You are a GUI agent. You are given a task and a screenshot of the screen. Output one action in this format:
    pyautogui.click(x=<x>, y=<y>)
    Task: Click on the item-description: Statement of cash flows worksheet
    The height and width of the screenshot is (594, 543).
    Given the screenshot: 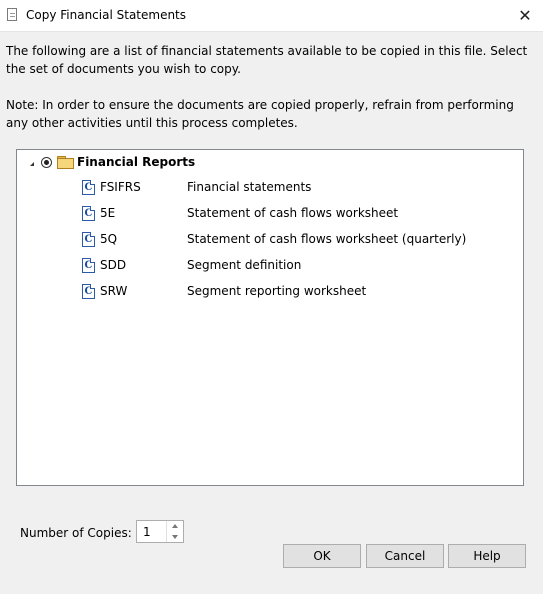 What is the action you would take?
    pyautogui.click(x=293, y=213)
    